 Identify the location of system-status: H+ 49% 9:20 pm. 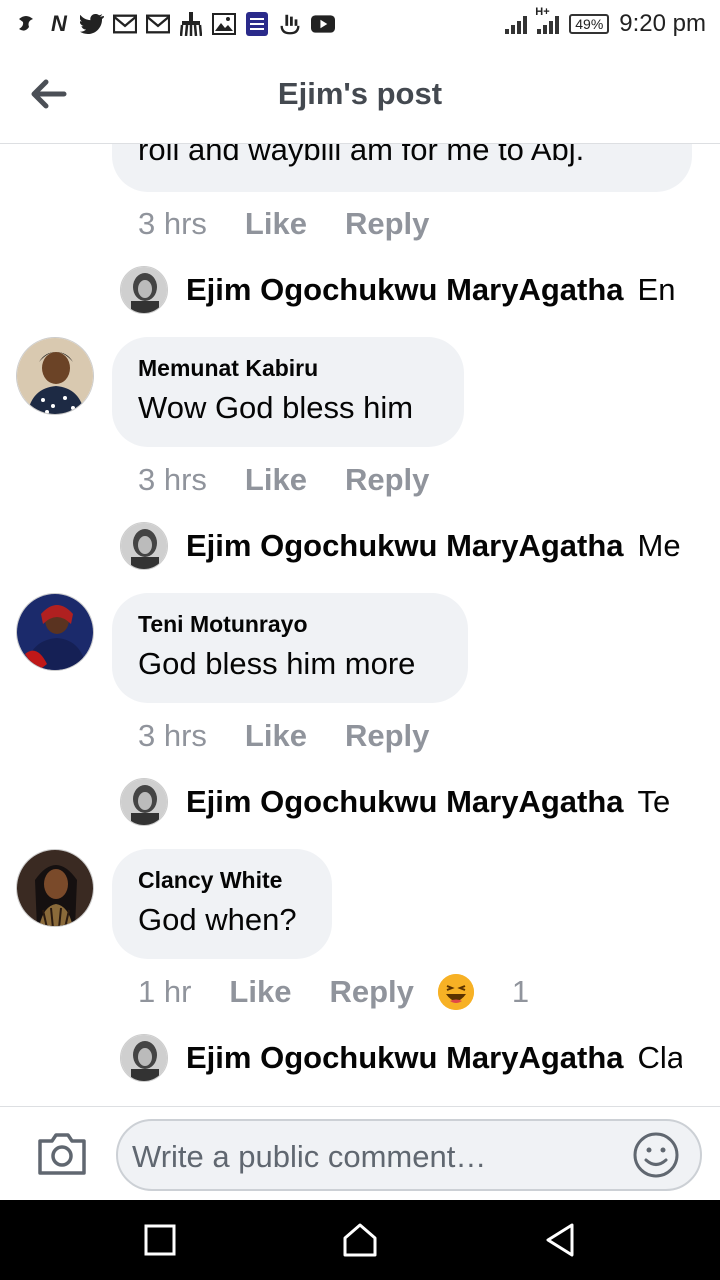
(605, 22).